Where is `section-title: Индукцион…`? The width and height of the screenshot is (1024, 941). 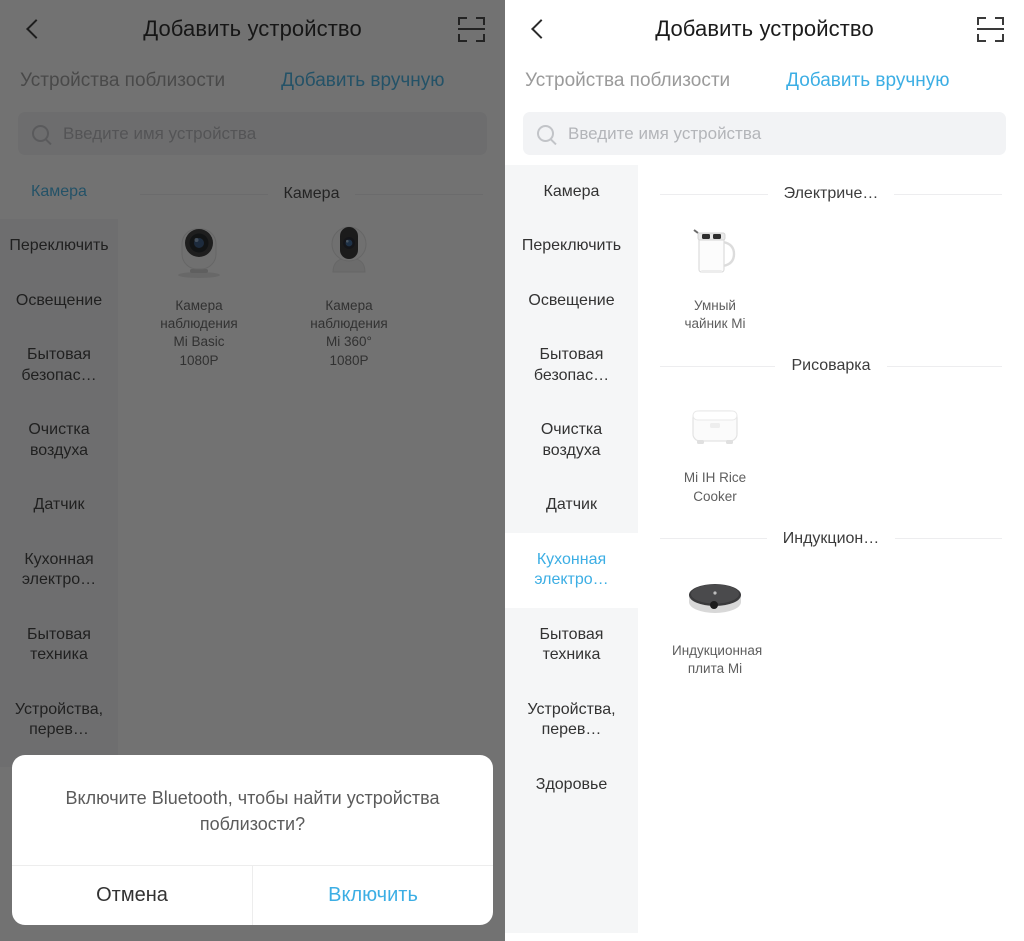
section-title: Индукцион… is located at coordinates (831, 538).